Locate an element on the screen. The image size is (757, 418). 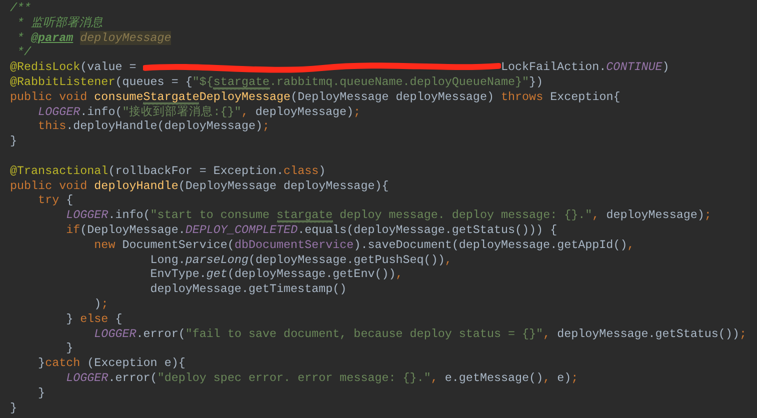
code-line: * @param deployMessage is located at coordinates (94, 38).